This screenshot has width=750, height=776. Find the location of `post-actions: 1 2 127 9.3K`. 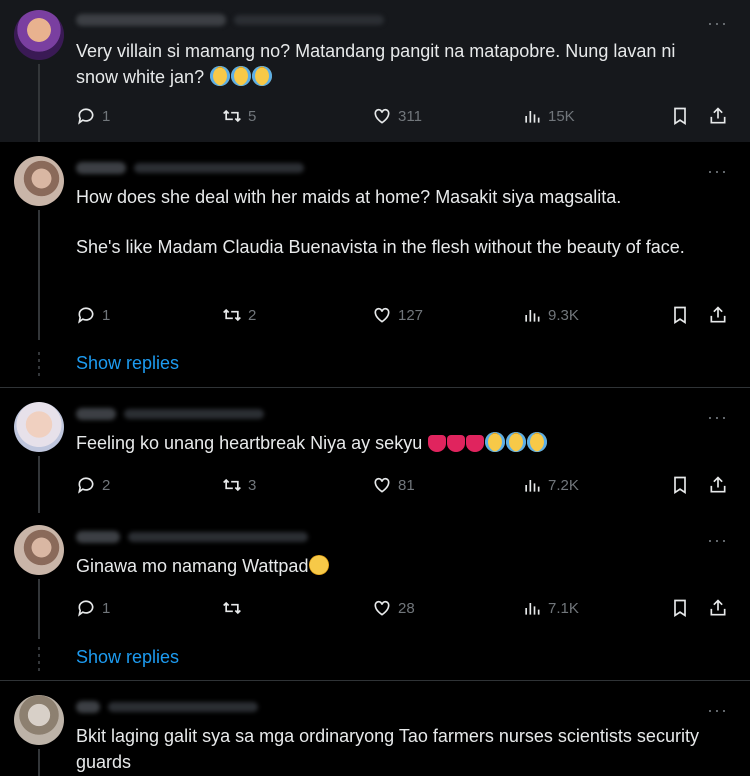

post-actions: 1 2 127 9.3K is located at coordinates (405, 315).